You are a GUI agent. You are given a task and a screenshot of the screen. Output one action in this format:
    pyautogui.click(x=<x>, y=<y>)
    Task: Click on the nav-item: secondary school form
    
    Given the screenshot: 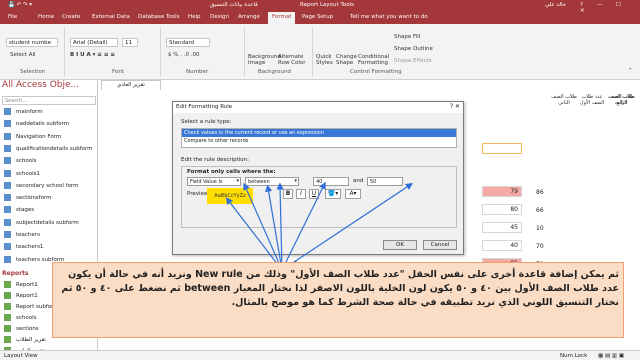 What is the action you would take?
    pyautogui.click(x=50, y=187)
    